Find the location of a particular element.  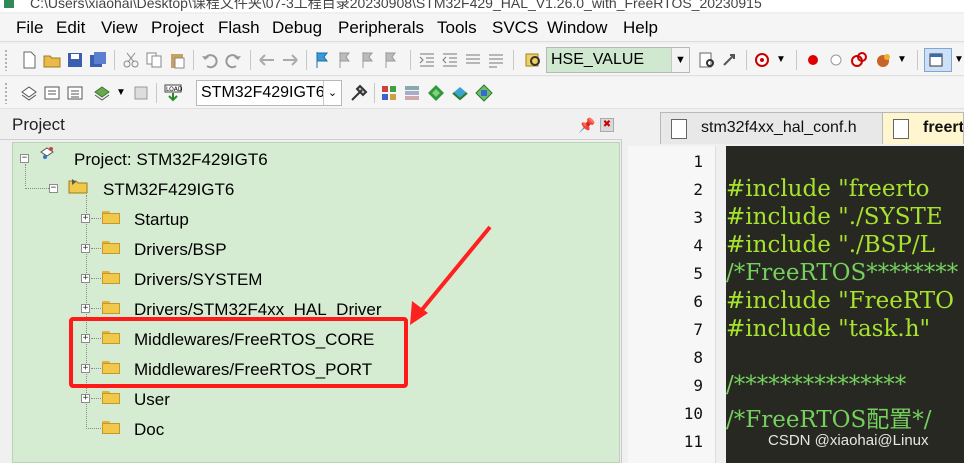

menu-edit: Edit is located at coordinates (70, 28).